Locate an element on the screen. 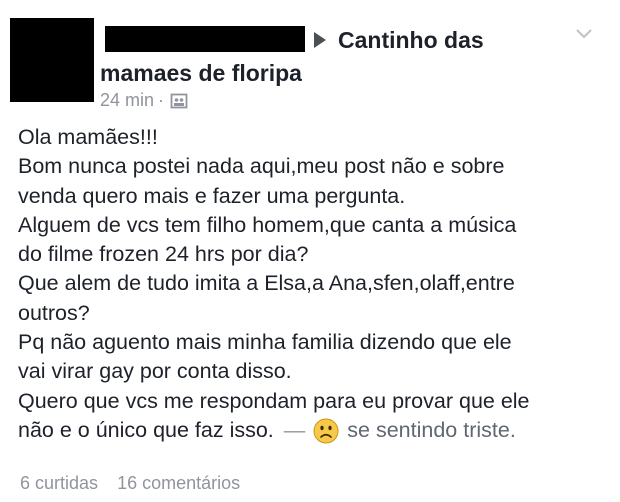 The height and width of the screenshot is (502, 620). group-name-continued: mamaes de floripa is located at coordinates (201, 73).